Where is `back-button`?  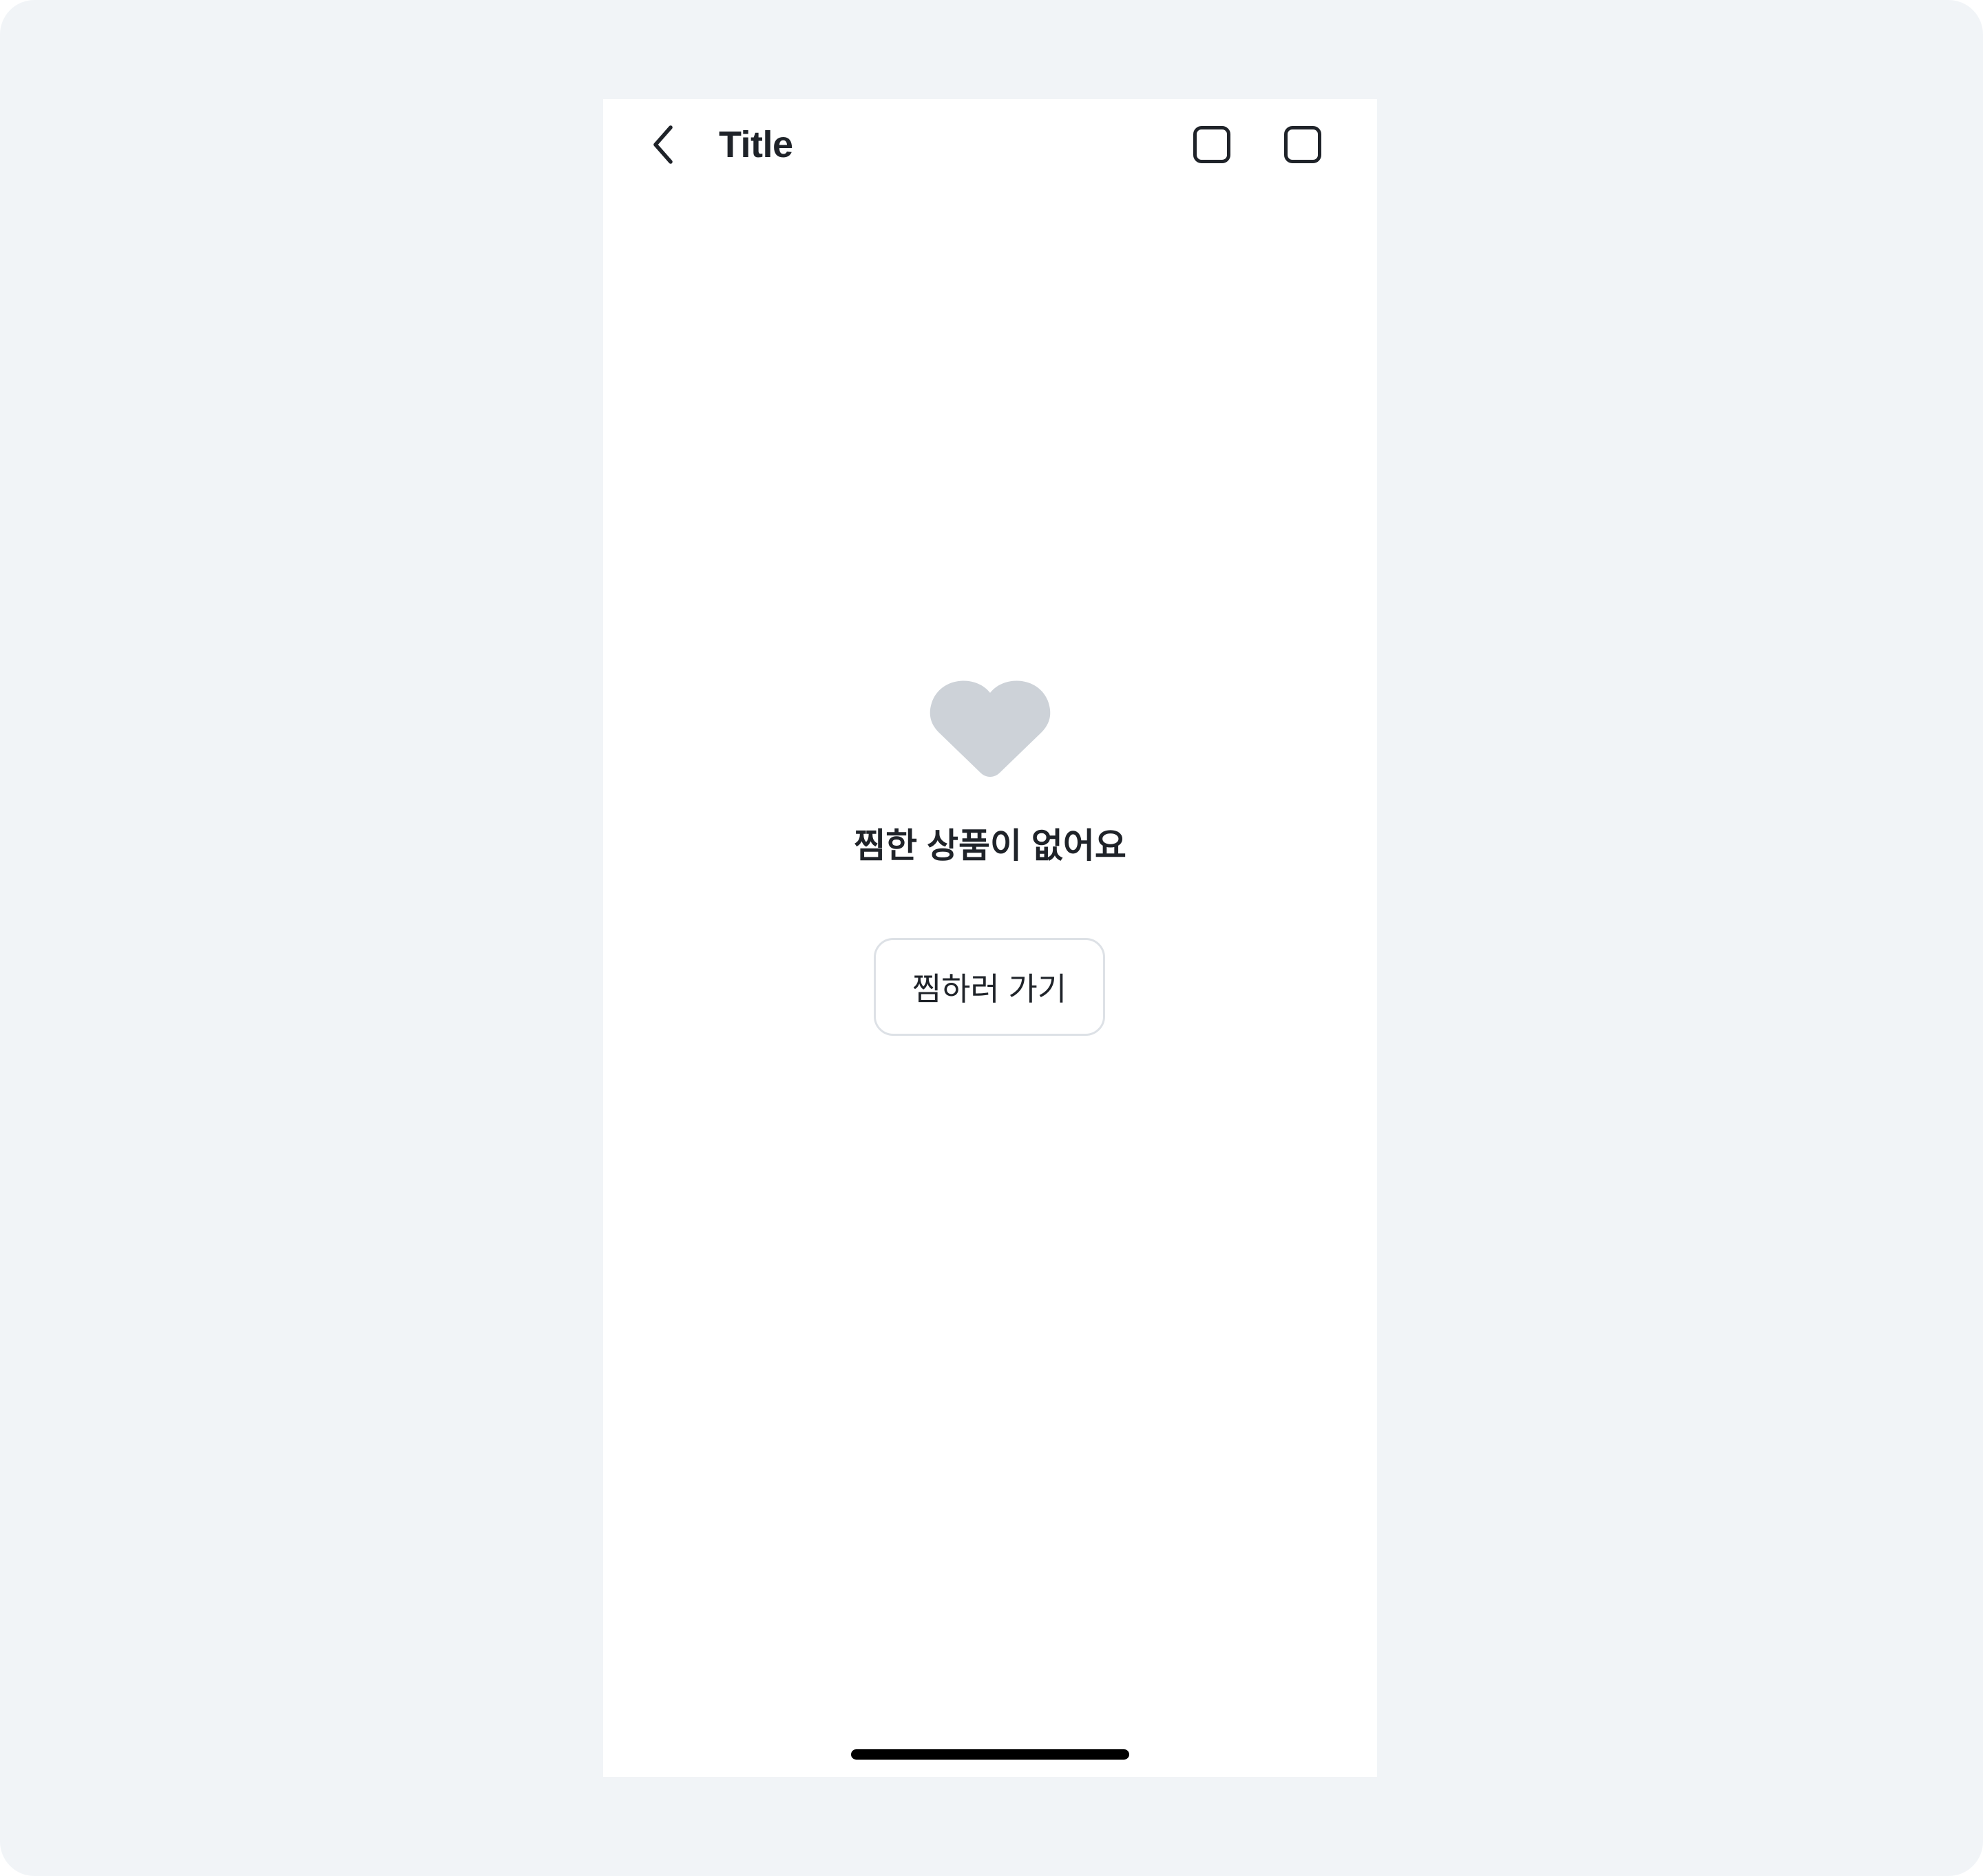 back-button is located at coordinates (665, 144).